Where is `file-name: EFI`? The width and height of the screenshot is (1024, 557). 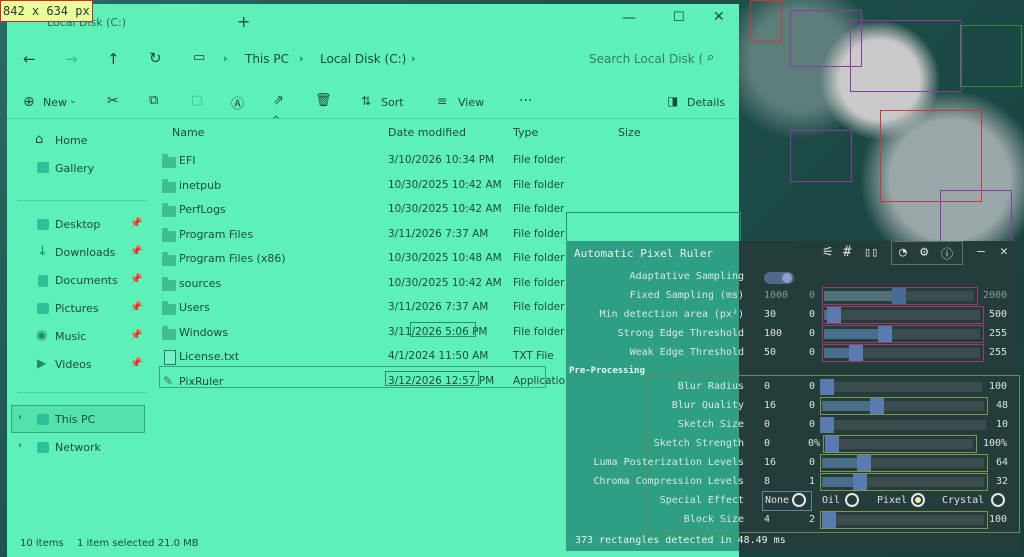
file-name: EFI is located at coordinates (187, 160).